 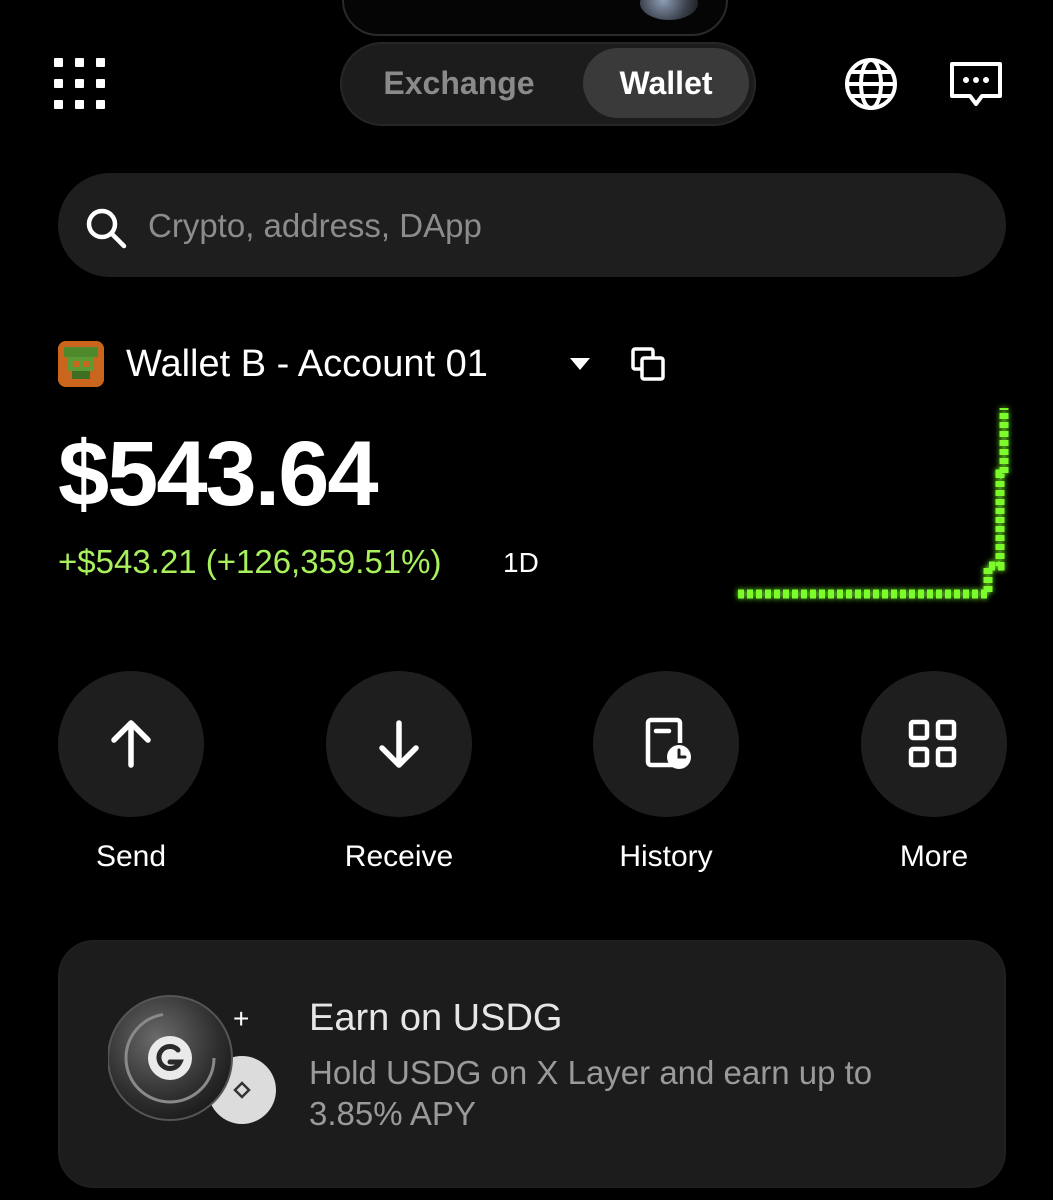 I want to click on more-label: More, so click(x=934, y=856).